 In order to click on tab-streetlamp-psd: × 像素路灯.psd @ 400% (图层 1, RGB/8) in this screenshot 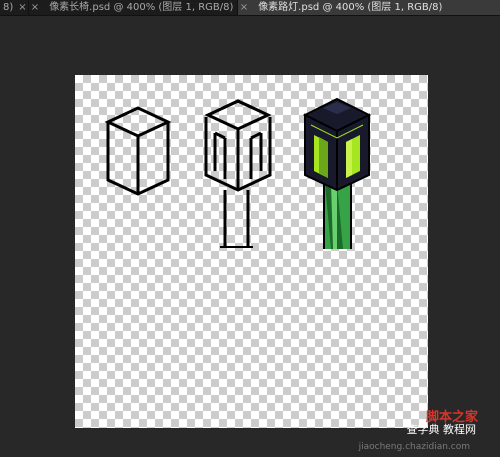, I will do `click(369, 7)`.